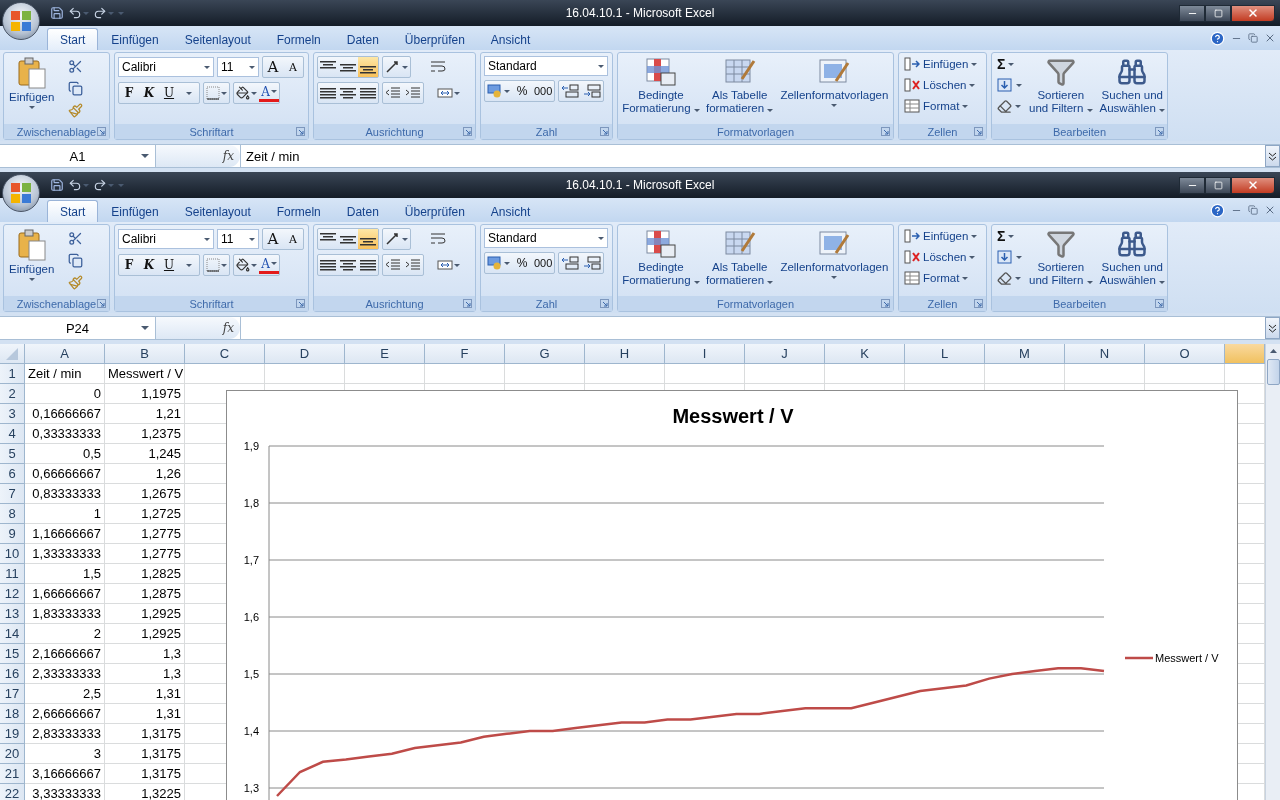 Image resolution: width=1280 pixels, height=800 pixels. I want to click on row-header: 15, so click(12, 654).